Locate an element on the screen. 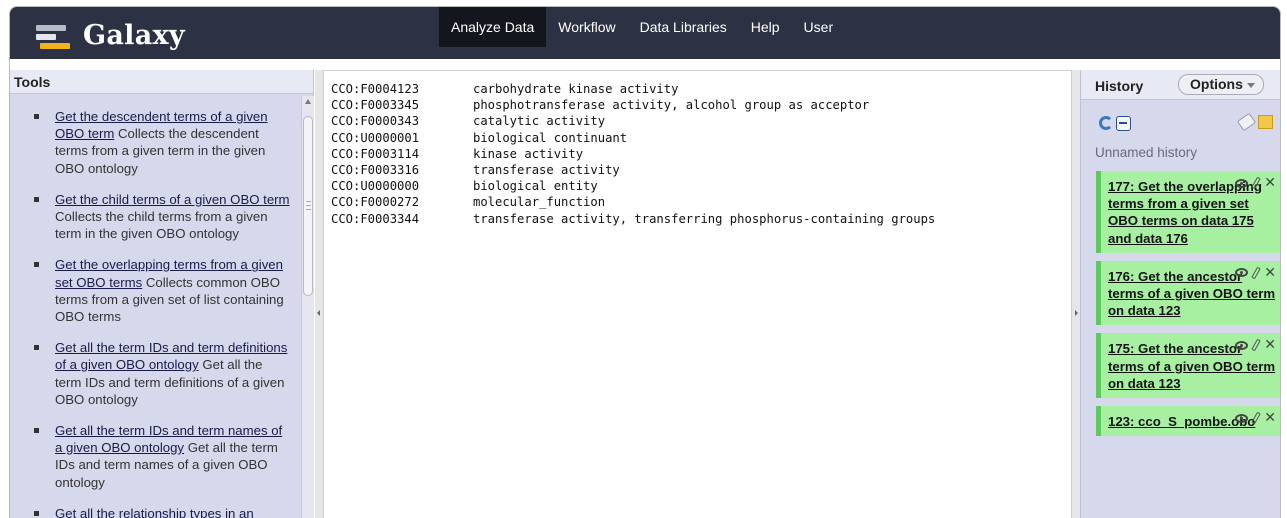  tools-header: Tools is located at coordinates (161, 82).